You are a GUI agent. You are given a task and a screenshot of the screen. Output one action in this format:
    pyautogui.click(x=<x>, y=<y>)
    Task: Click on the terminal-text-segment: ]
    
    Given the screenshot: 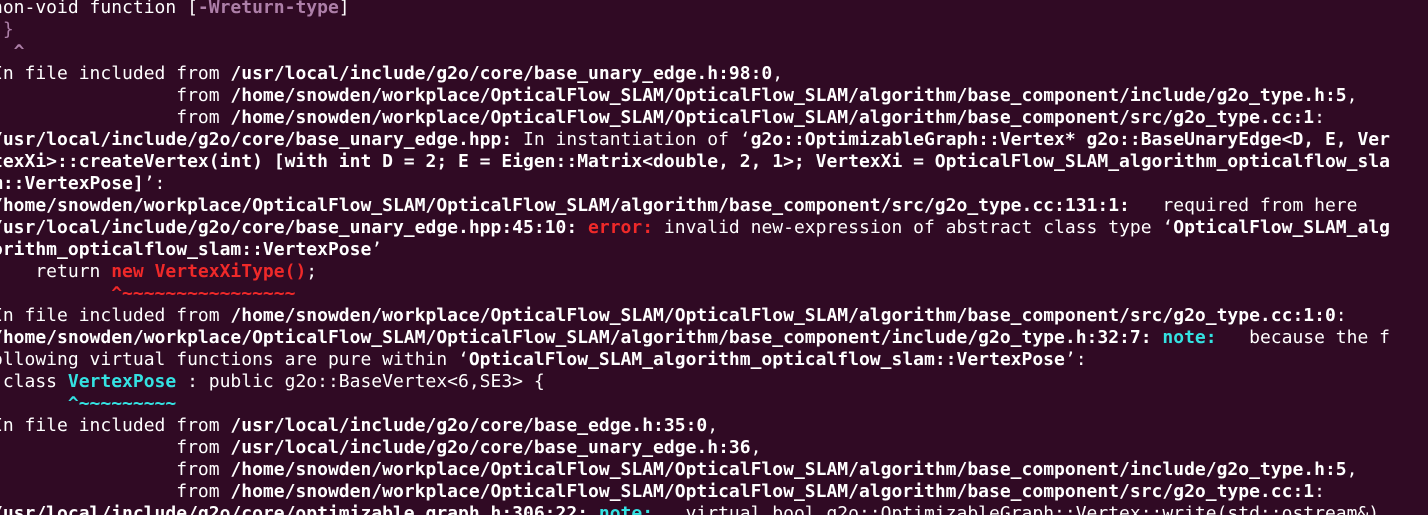 What is the action you would take?
    pyautogui.click(x=344, y=9)
    